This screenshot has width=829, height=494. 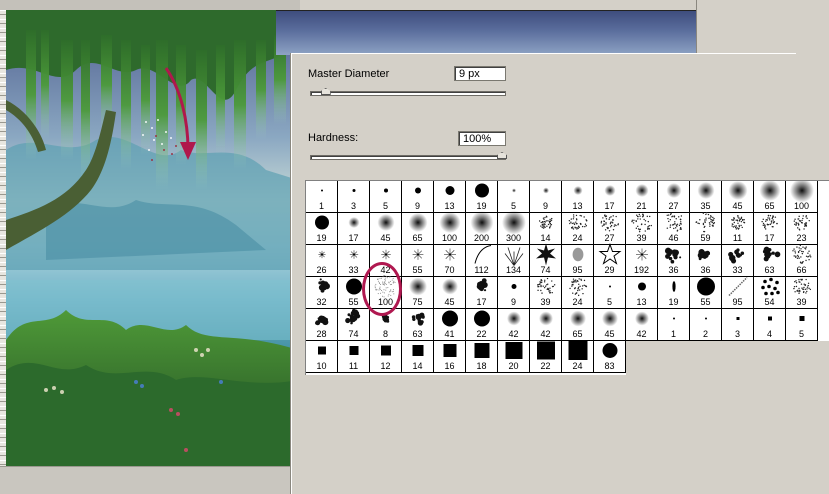 I want to click on brush-preset-0-1: 3, so click(x=354, y=197).